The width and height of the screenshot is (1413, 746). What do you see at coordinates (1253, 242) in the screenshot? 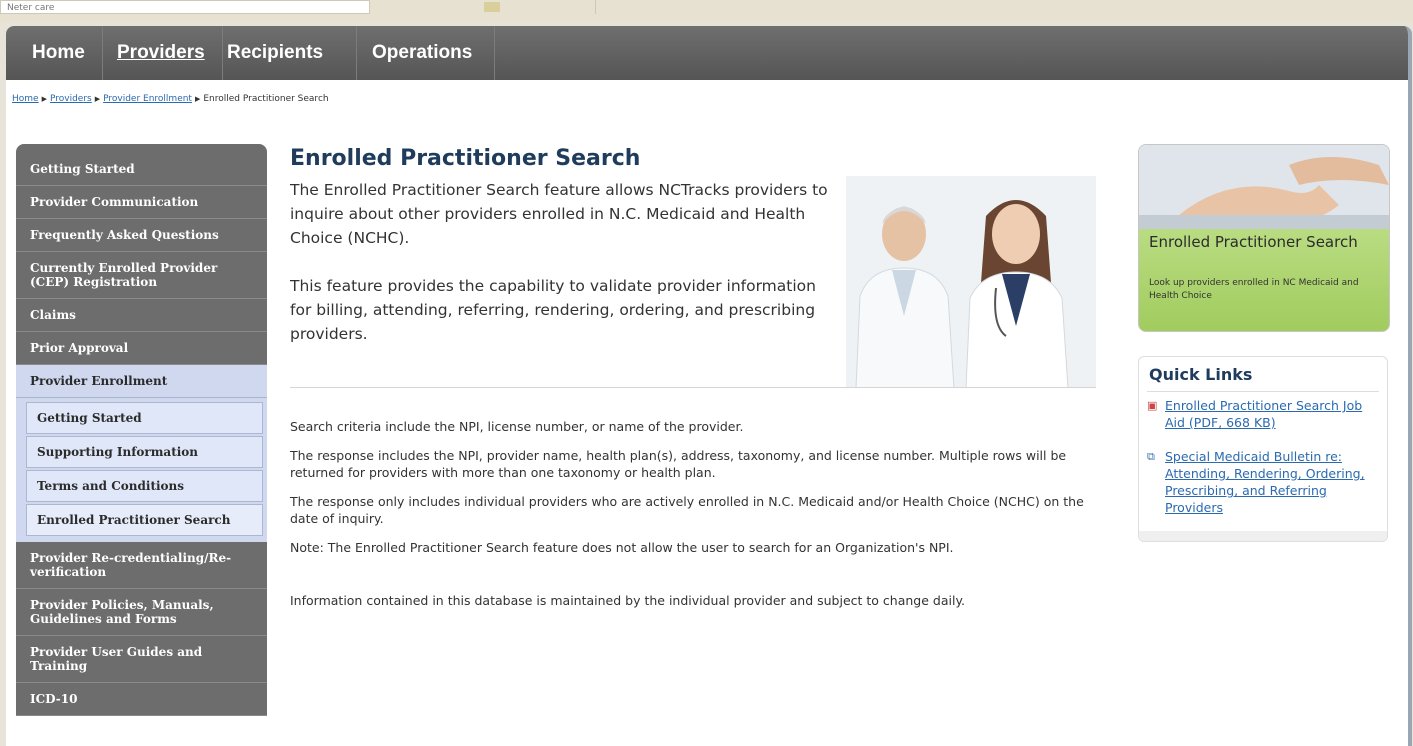
I see `promo-title: Enrolled Practitioner Search` at bounding box center [1253, 242].